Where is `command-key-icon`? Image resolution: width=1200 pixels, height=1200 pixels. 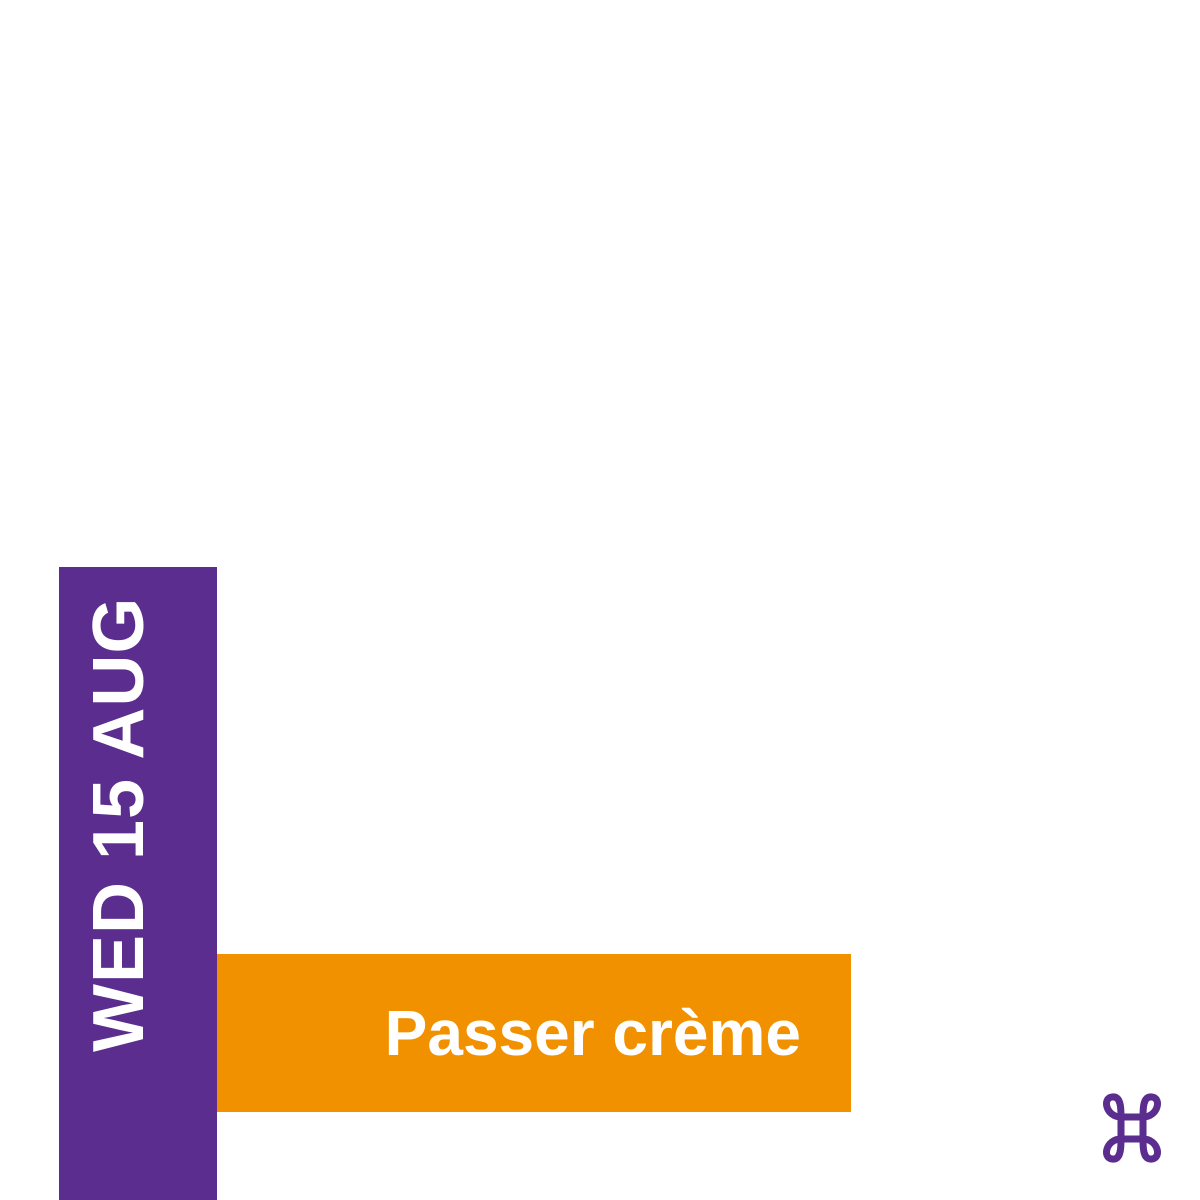 command-key-icon is located at coordinates (1132, 1128).